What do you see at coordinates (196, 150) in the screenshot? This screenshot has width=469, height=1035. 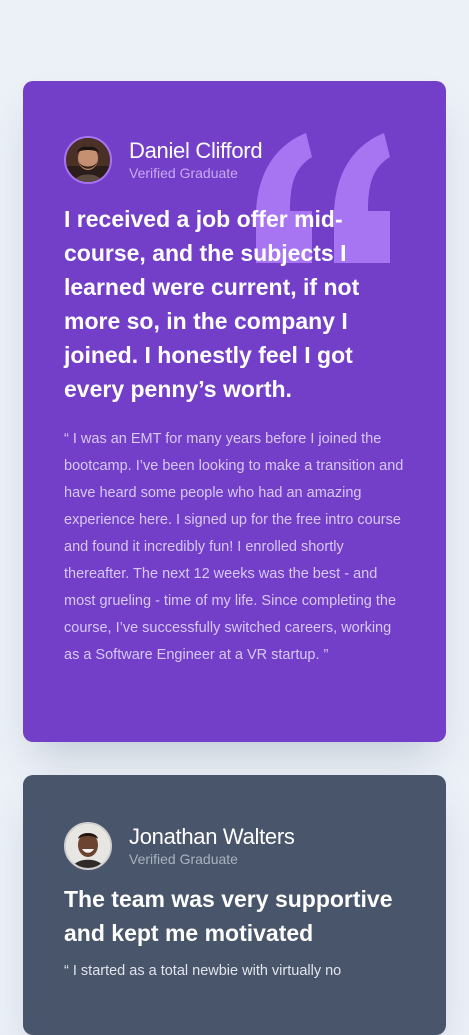 I see `author-name: Daniel Clifford` at bounding box center [196, 150].